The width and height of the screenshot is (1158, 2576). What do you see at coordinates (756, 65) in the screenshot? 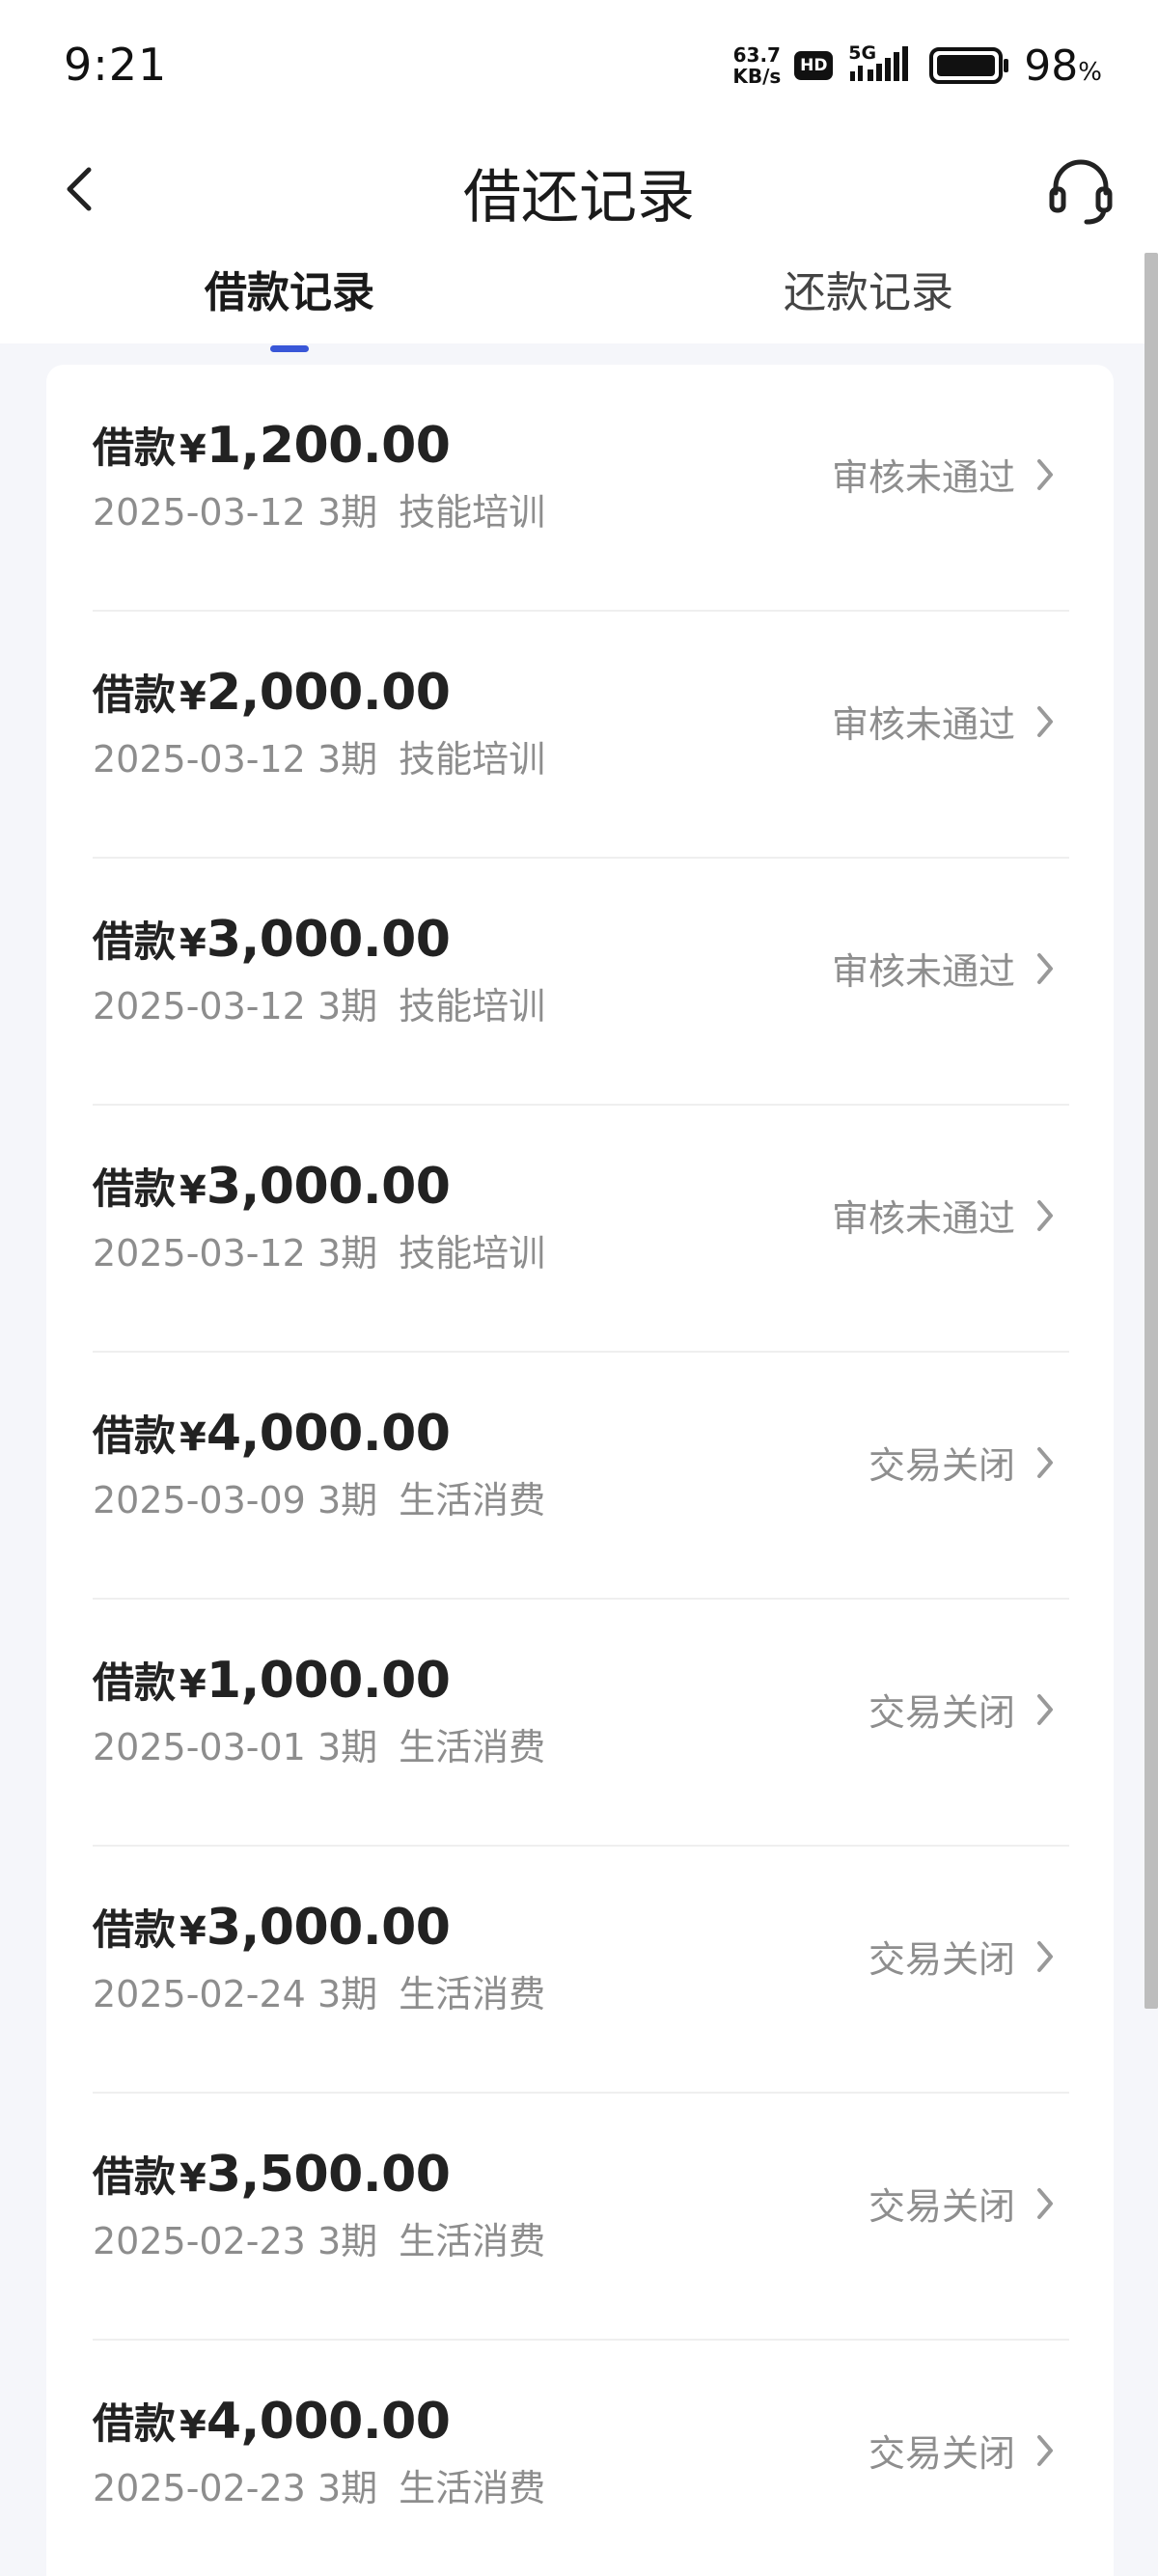
I see `network-speed: 63.7 KB/s` at bounding box center [756, 65].